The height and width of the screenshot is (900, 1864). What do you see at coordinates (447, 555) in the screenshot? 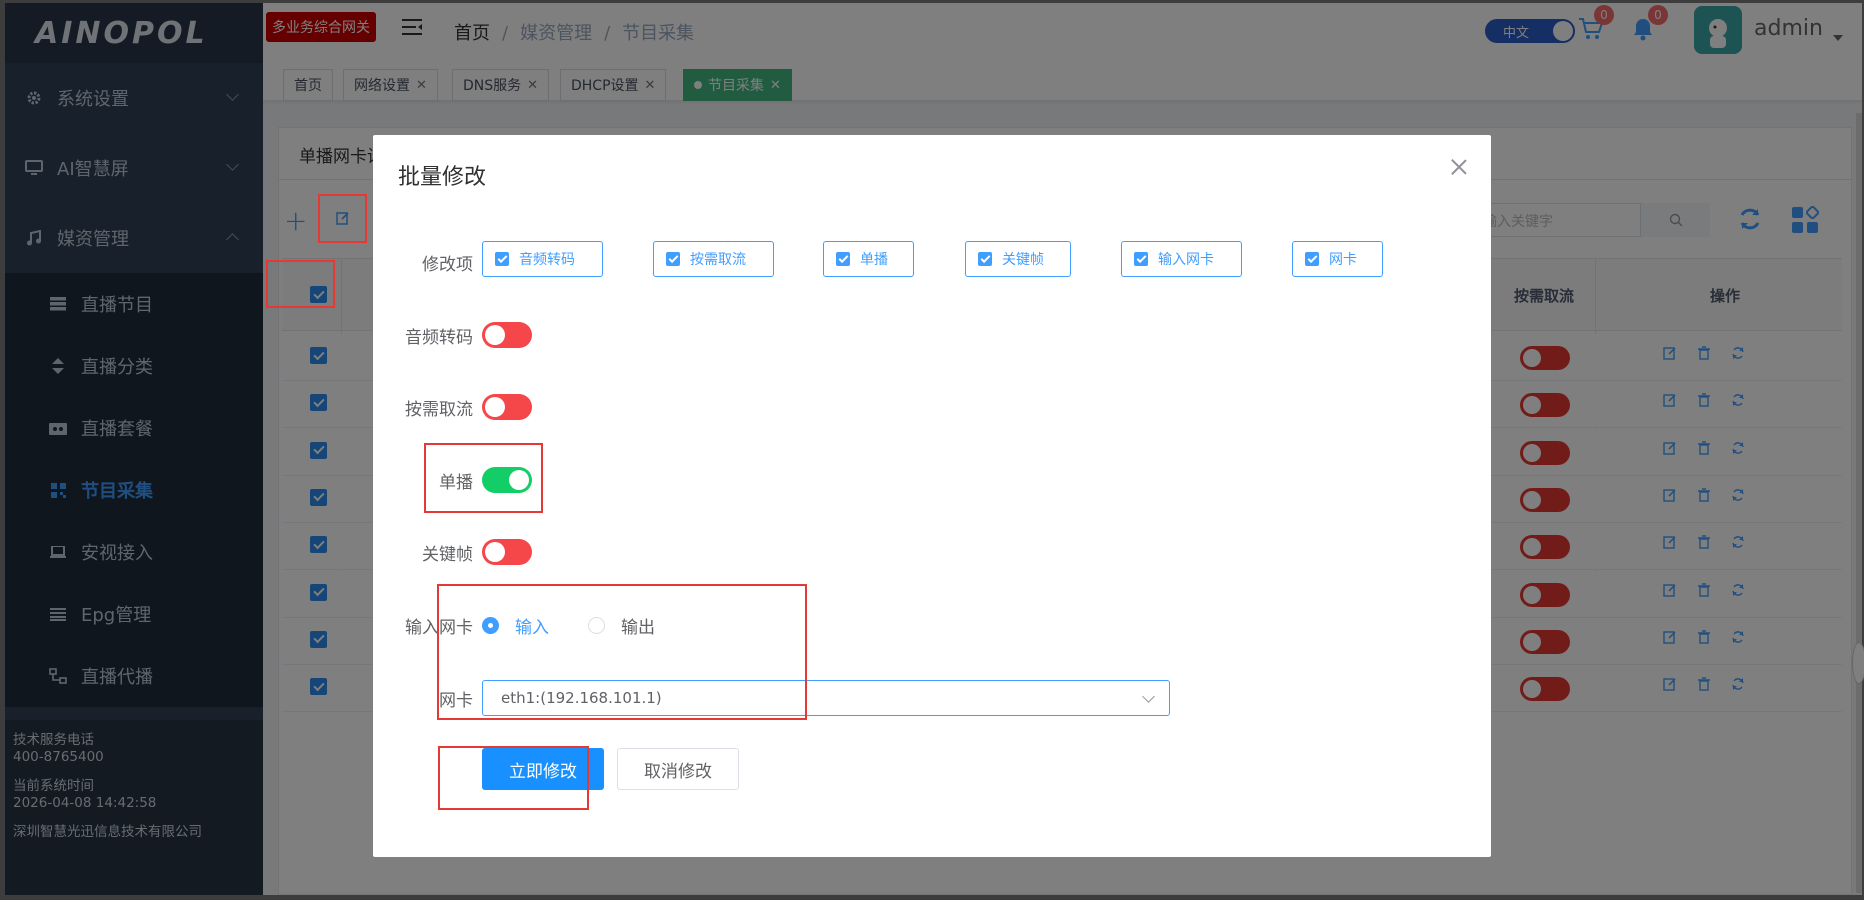
I see `keyframe-label: 关键帧` at bounding box center [447, 555].